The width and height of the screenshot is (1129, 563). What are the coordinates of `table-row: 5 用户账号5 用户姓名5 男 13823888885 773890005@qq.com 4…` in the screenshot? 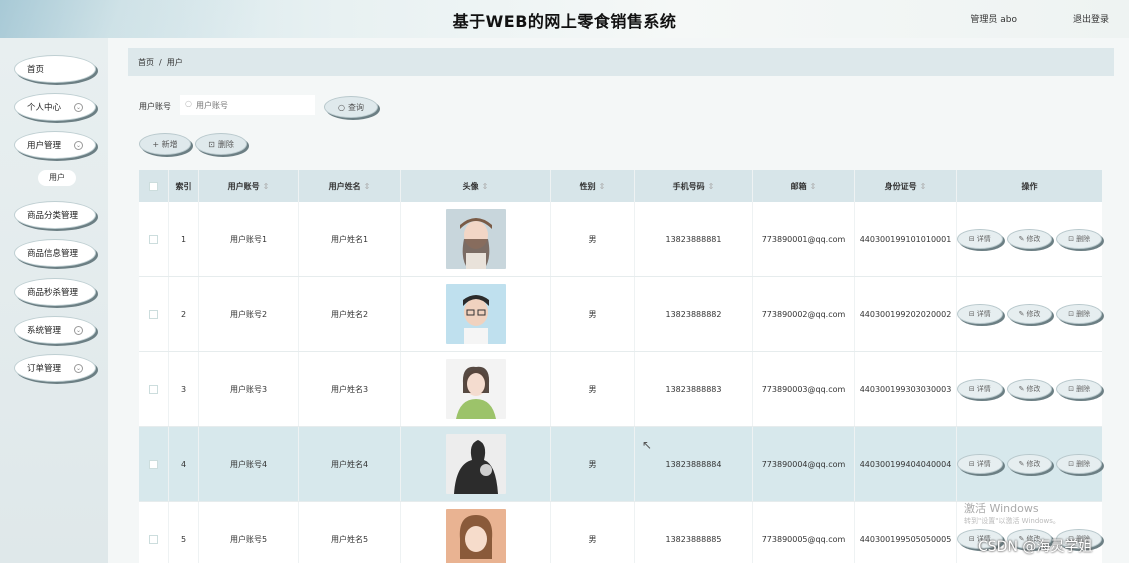 It's located at (621, 532).